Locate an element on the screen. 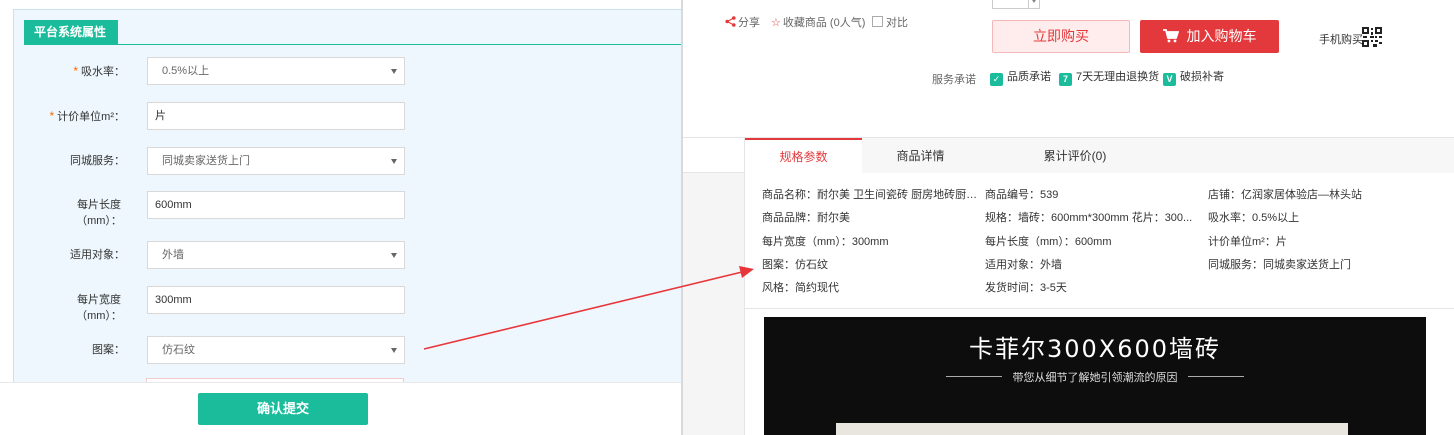  tab-reviews: 累计评价(0) is located at coordinates (1075, 156).